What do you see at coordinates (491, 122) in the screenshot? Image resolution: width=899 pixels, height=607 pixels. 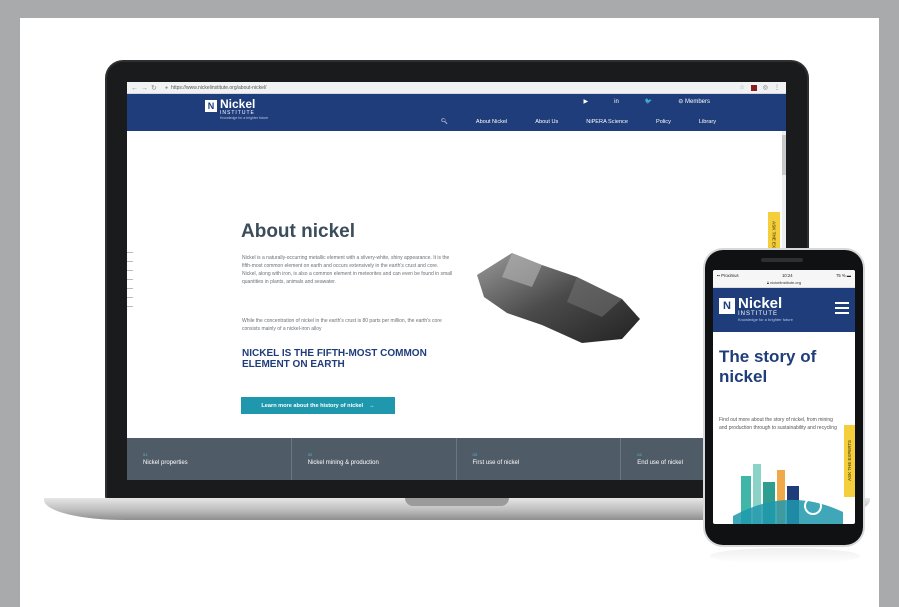 I see `menu-item-about-nickel: About Nickel` at bounding box center [491, 122].